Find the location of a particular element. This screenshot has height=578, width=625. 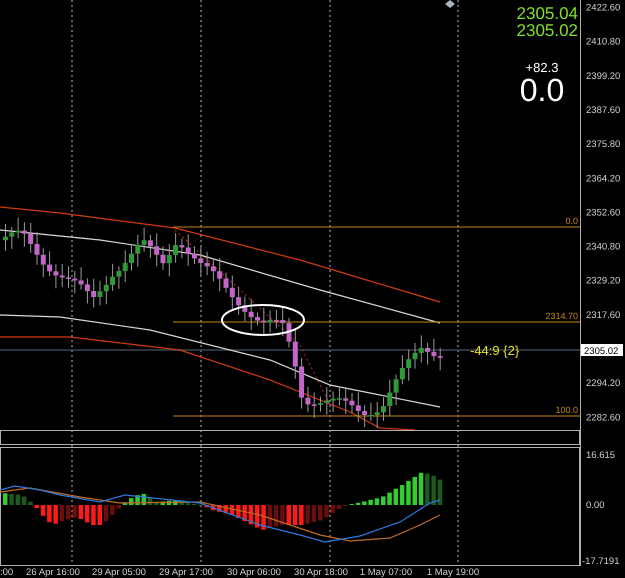

price-axis-label: 2422.60 is located at coordinates (603, 8).